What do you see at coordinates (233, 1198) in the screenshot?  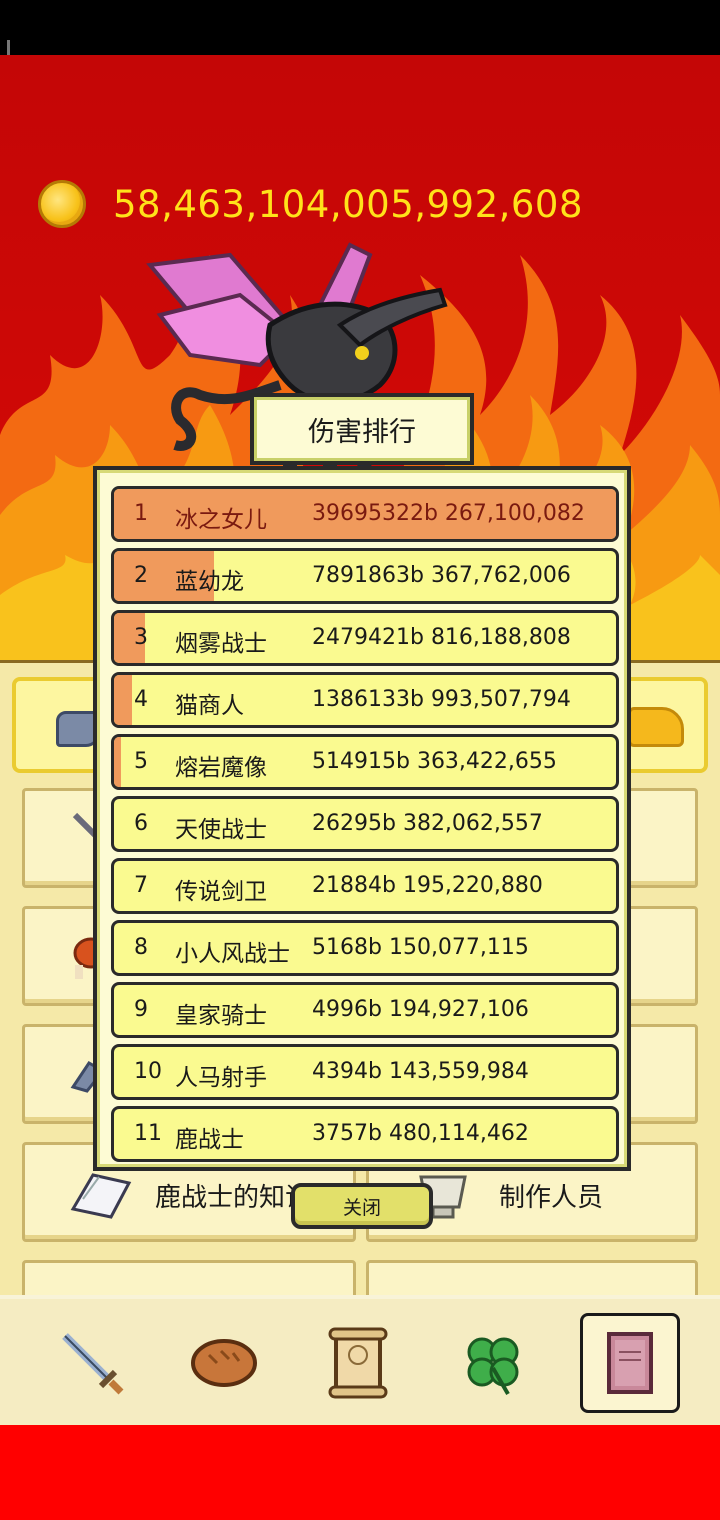 I see `deer-knowledge-label: 鹿战士的知识` at bounding box center [233, 1198].